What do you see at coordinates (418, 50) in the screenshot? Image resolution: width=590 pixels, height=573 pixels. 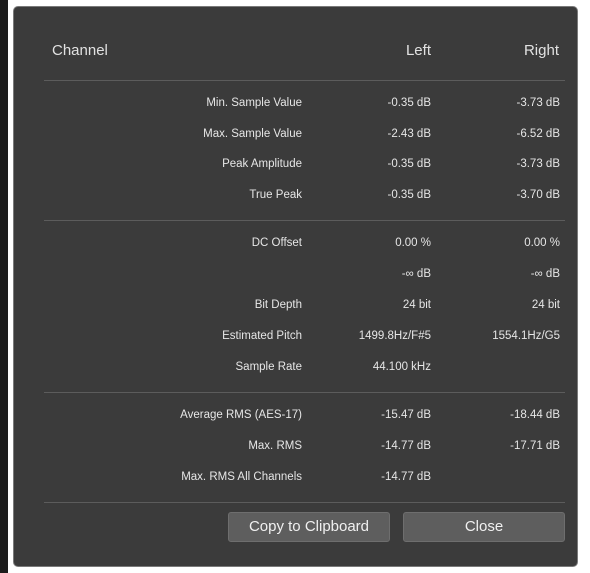 I see `header-left: Left` at bounding box center [418, 50].